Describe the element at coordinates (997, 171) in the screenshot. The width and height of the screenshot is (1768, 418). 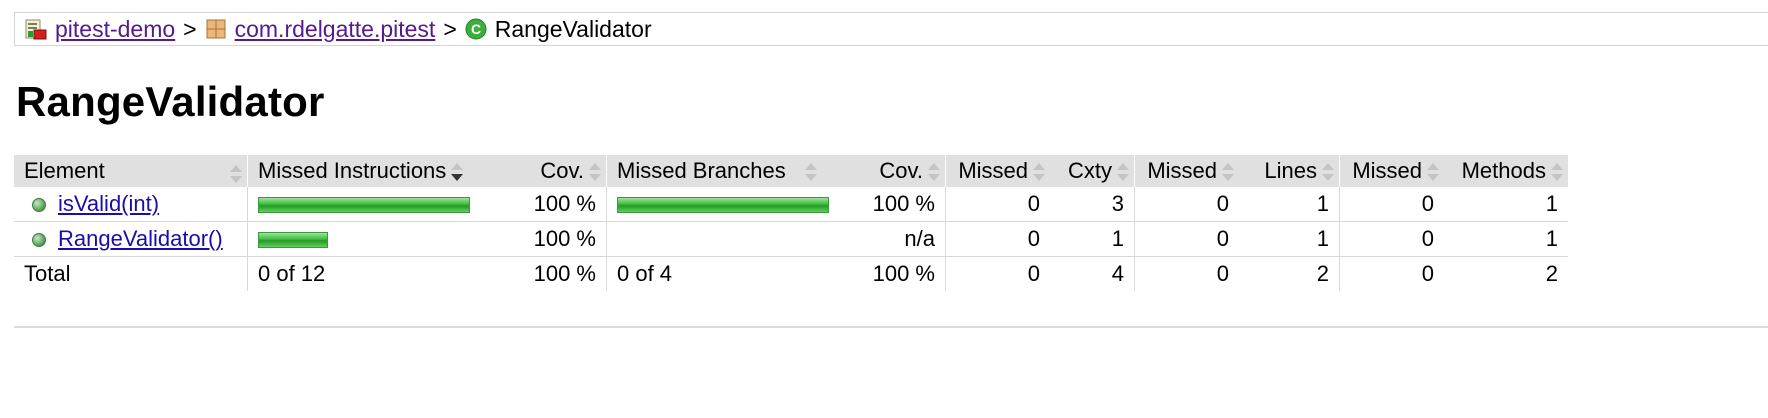
I see `header-missed-cxty: Missed` at that location.